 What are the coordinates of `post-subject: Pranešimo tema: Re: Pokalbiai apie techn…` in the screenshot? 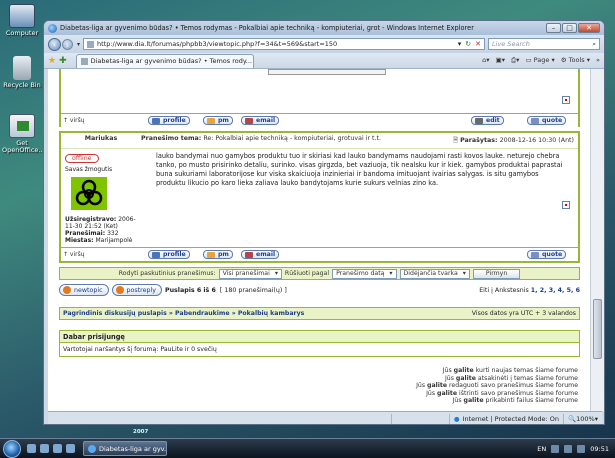 It's located at (261, 138).